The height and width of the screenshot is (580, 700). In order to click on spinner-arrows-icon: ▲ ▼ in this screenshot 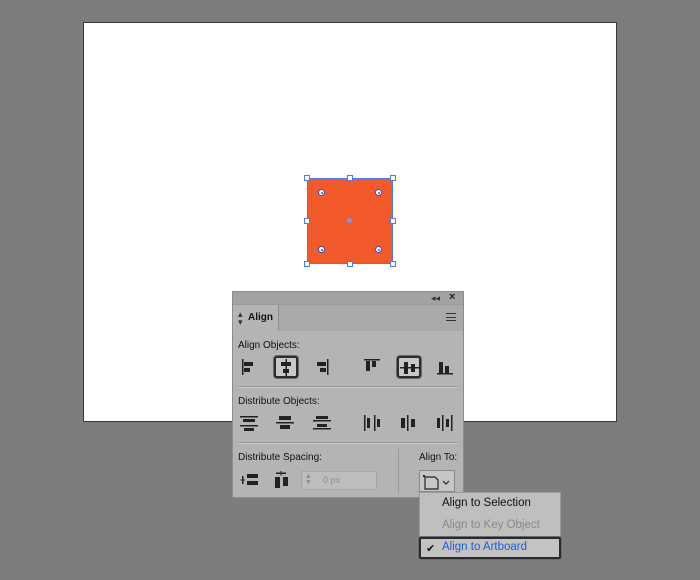, I will do `click(308, 479)`.